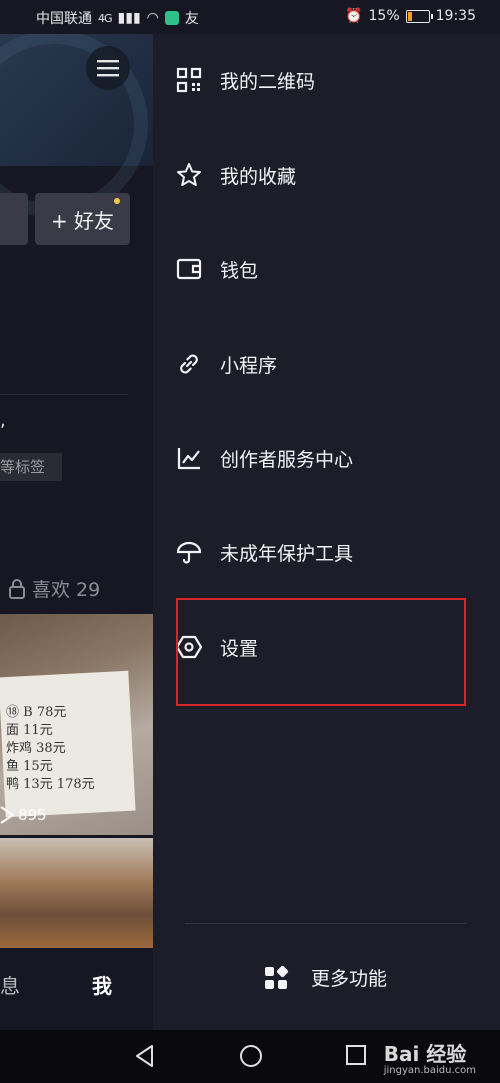  I want to click on note-line: 鱼 15元, so click(29, 766).